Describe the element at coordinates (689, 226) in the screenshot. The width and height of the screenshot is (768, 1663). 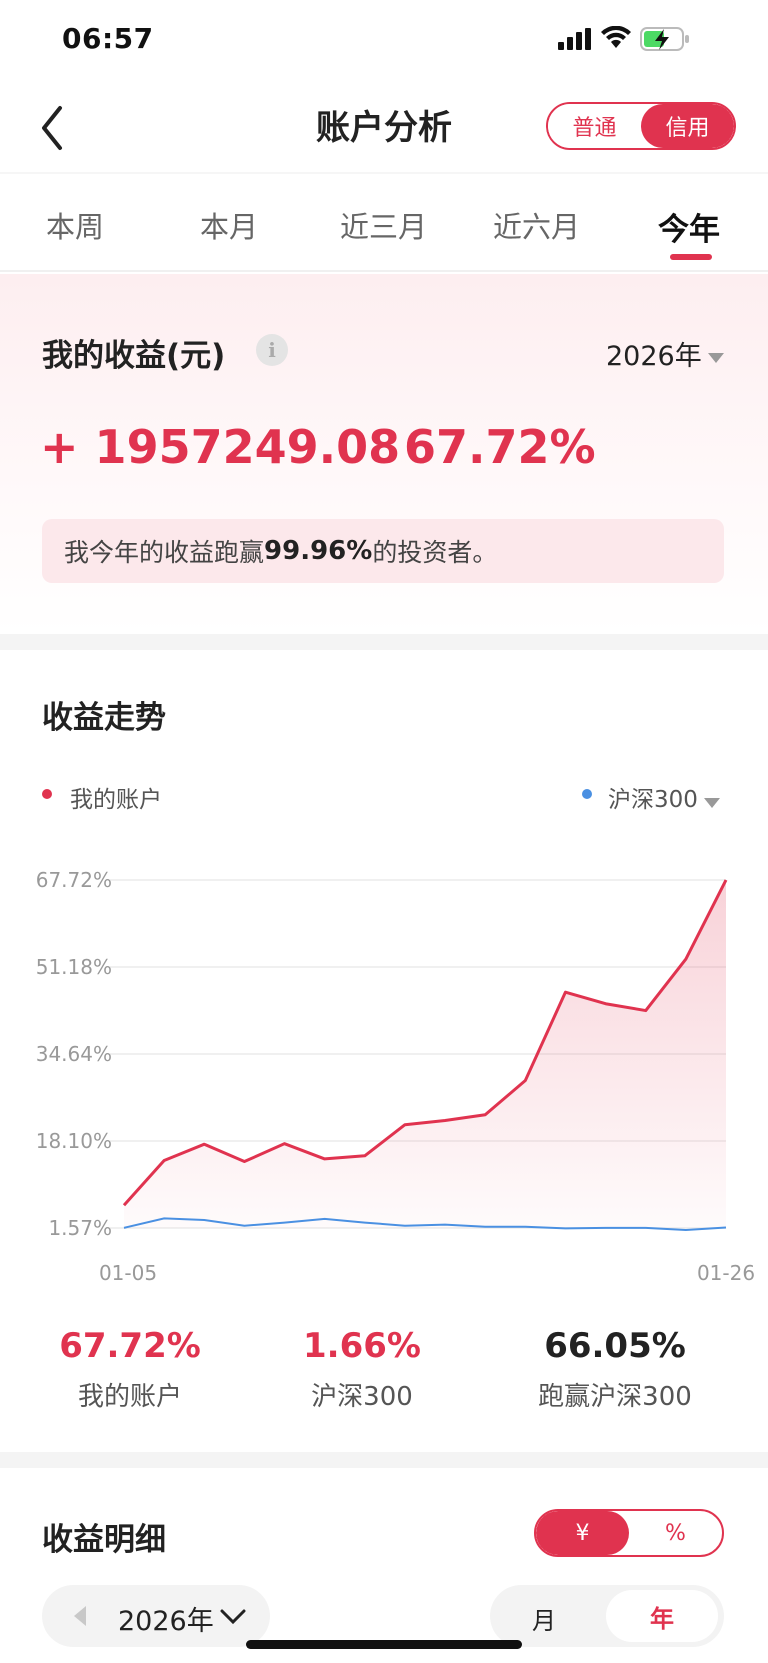
I see `tab-this-year: 今年` at that location.